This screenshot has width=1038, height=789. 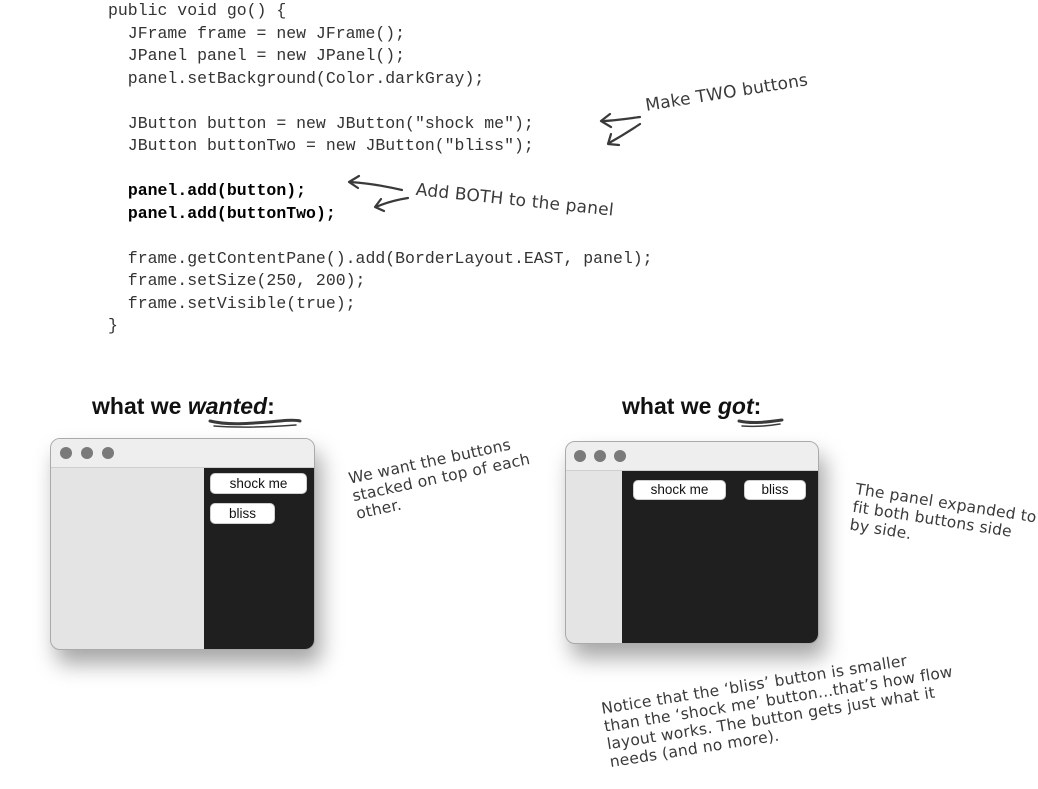 I want to click on window-got: shock me bliss, so click(x=692, y=542).